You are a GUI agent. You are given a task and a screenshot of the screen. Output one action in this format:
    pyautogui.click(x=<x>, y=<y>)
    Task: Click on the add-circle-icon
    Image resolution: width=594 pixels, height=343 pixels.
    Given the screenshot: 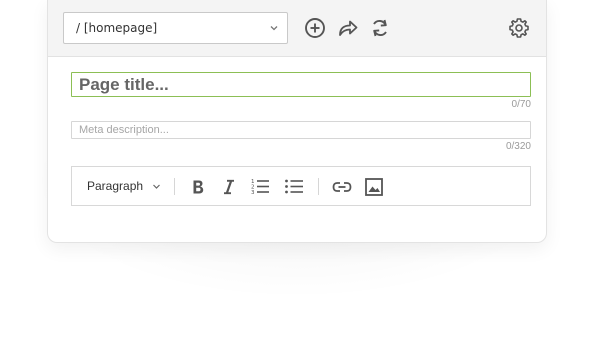 What is the action you would take?
    pyautogui.click(x=315, y=28)
    